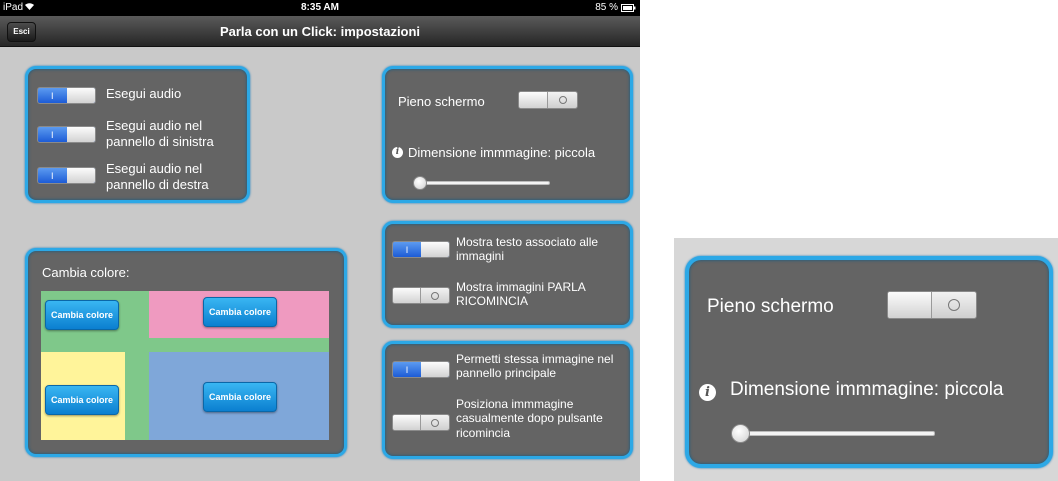  Describe the element at coordinates (82, 315) in the screenshot. I see `change-color-button-green: Cambia colore` at that location.